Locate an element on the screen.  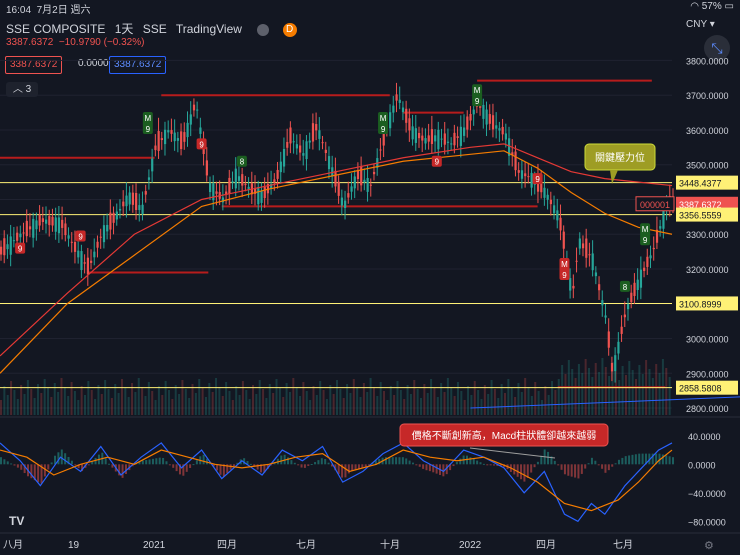
time-tick-label: 19 is located at coordinates (74, 545).